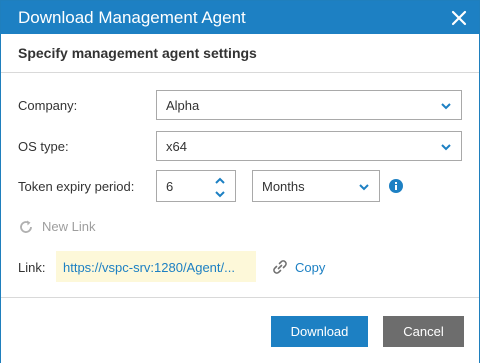 The image size is (480, 363). I want to click on section-heading: Specify management agent settings, so click(137, 53).